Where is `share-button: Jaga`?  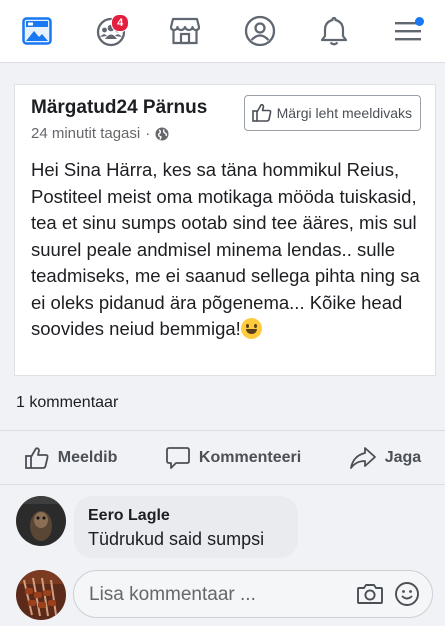 share-button: Jaga is located at coordinates (385, 458).